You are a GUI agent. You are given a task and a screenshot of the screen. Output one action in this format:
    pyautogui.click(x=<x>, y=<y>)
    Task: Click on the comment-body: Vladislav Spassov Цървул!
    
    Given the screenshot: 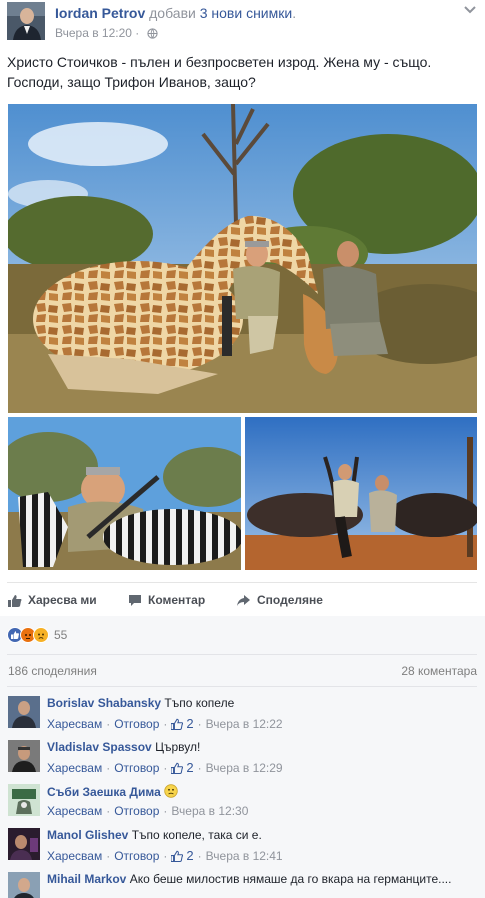 What is the action you would take?
    pyautogui.click(x=123, y=747)
    